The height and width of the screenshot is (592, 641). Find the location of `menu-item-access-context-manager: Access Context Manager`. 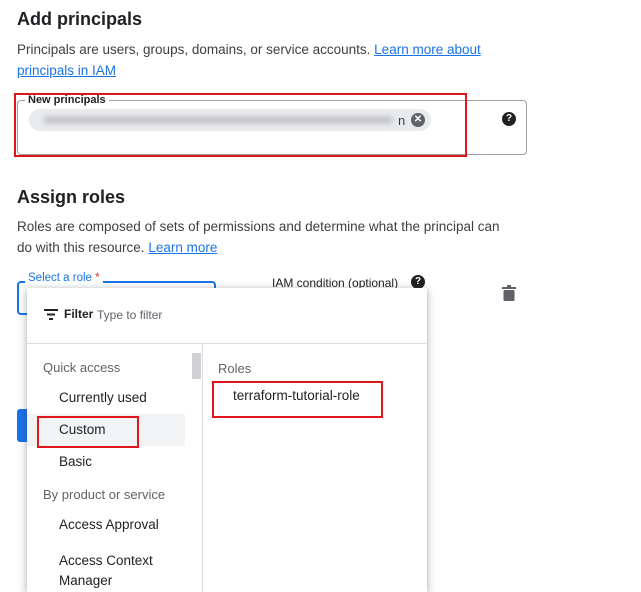

menu-item-access-context-manager: Access Context Manager is located at coordinates (106, 567).